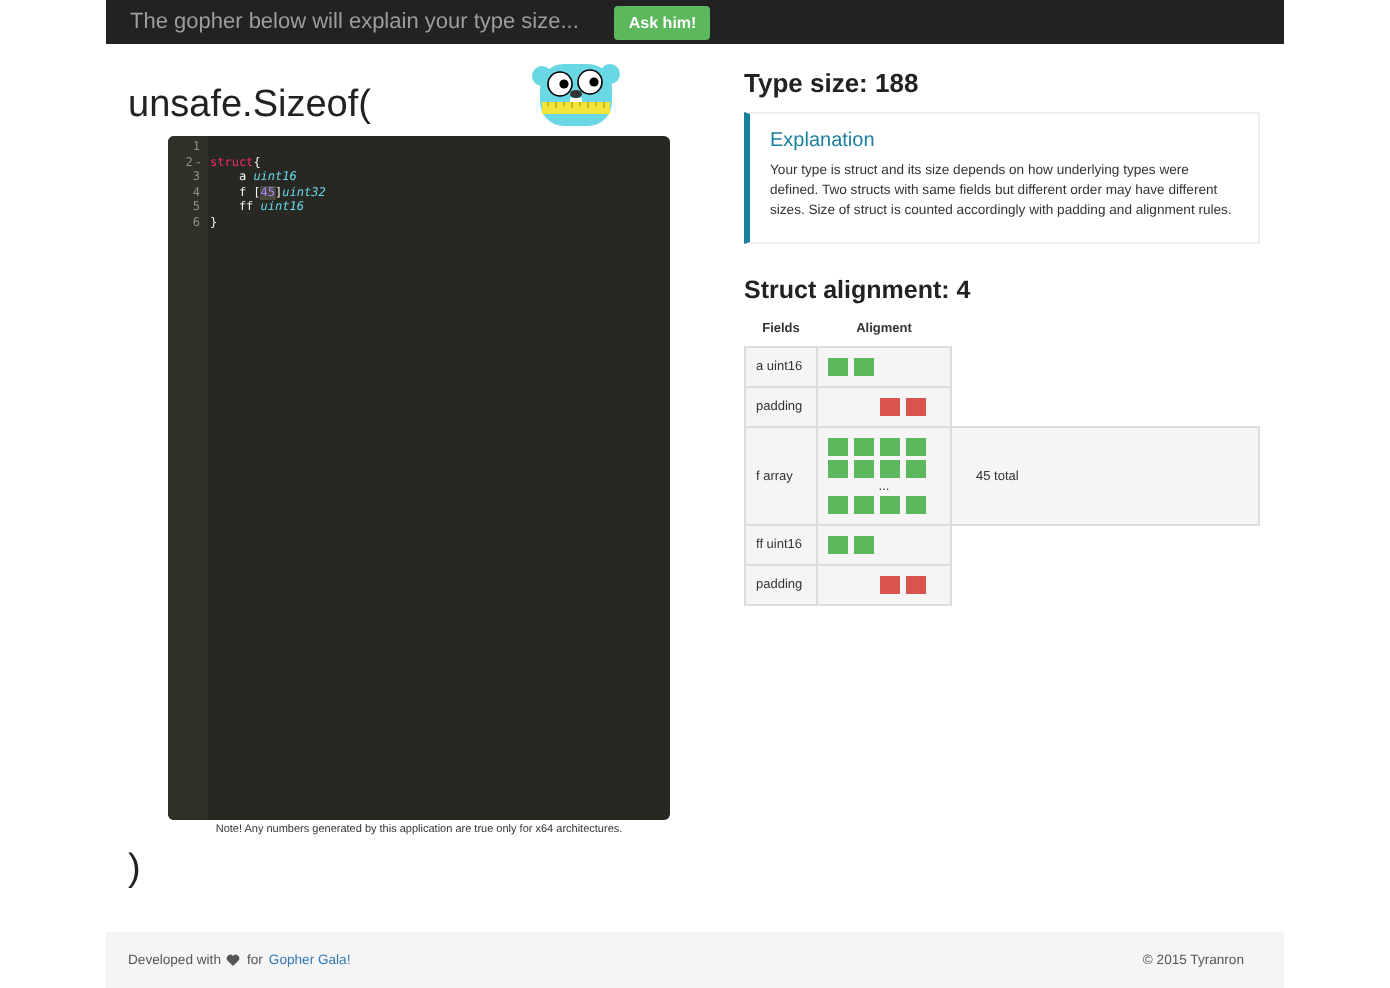 The width and height of the screenshot is (1390, 988). I want to click on heart-icon, so click(233, 960).